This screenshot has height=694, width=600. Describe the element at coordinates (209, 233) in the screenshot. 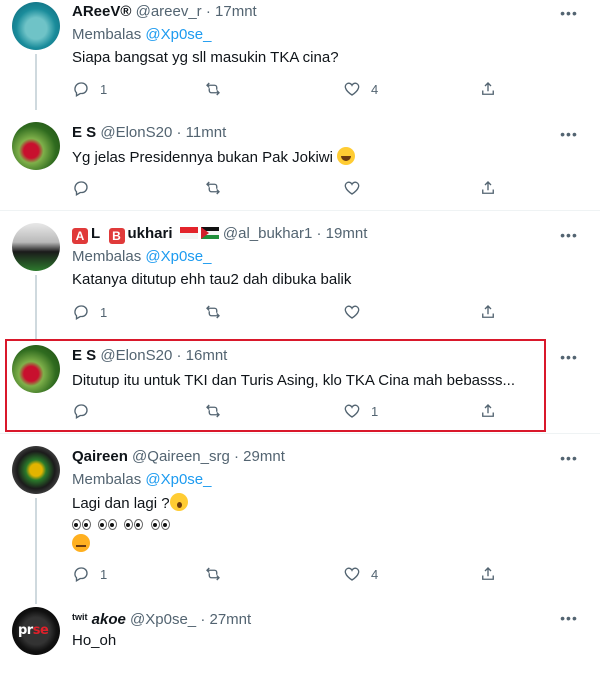

I see `palestine-flag-icon` at that location.